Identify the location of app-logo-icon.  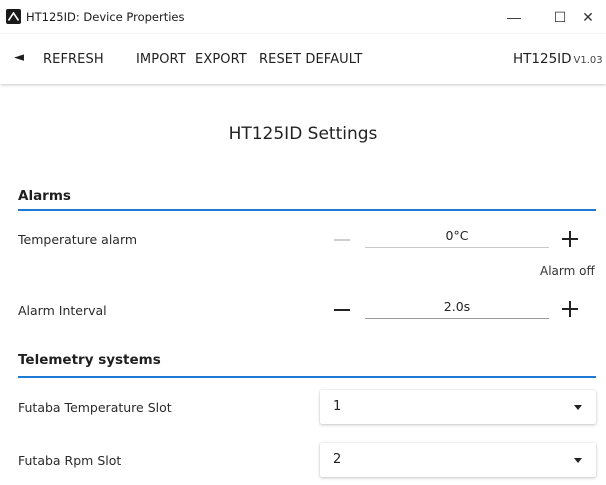
(13, 16).